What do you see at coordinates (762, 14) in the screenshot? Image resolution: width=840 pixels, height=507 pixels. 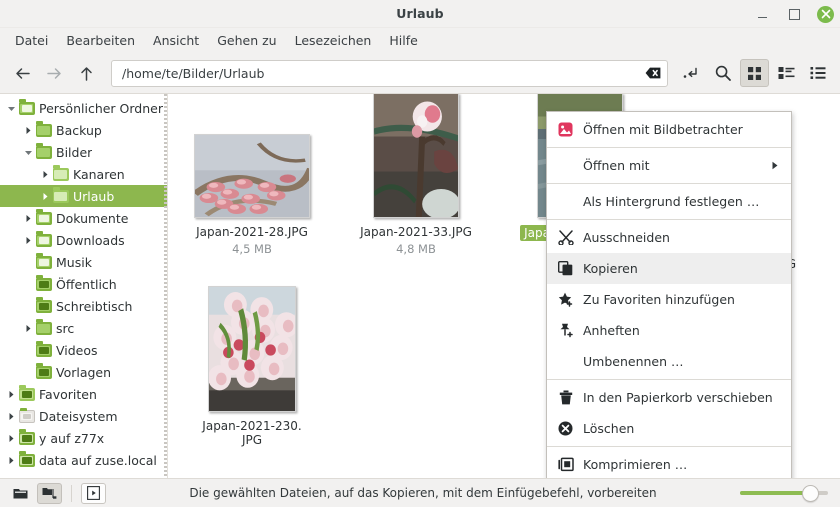 I see `minimize-button` at bounding box center [762, 14].